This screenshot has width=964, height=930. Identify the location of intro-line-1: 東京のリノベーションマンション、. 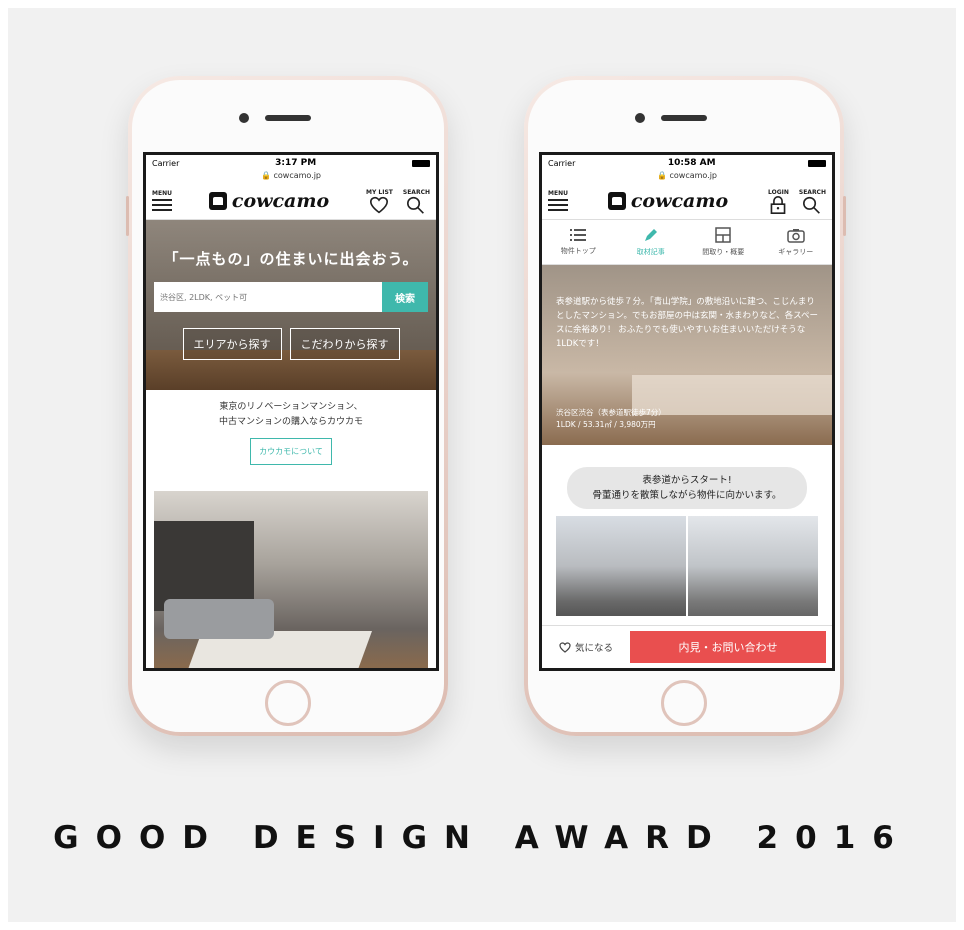
(291, 407).